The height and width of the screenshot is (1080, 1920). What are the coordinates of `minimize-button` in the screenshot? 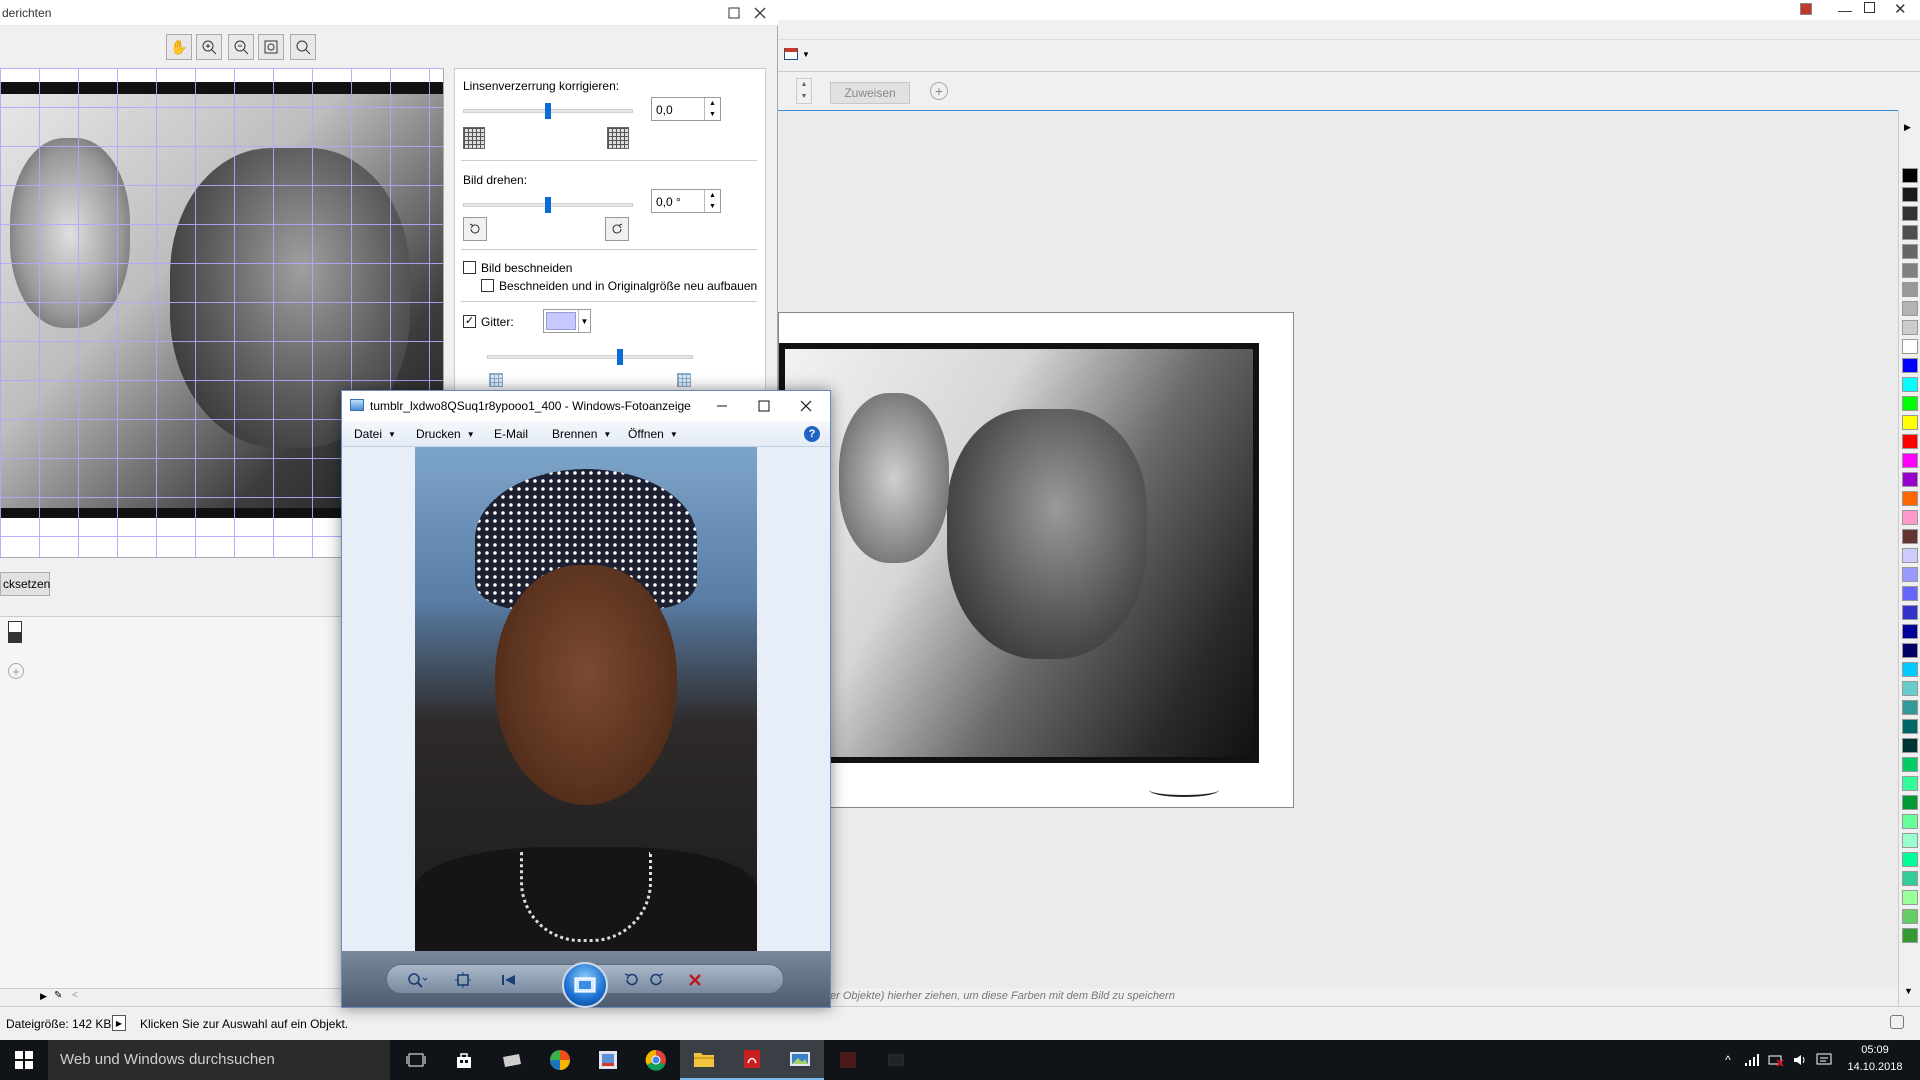 It's located at (722, 406).